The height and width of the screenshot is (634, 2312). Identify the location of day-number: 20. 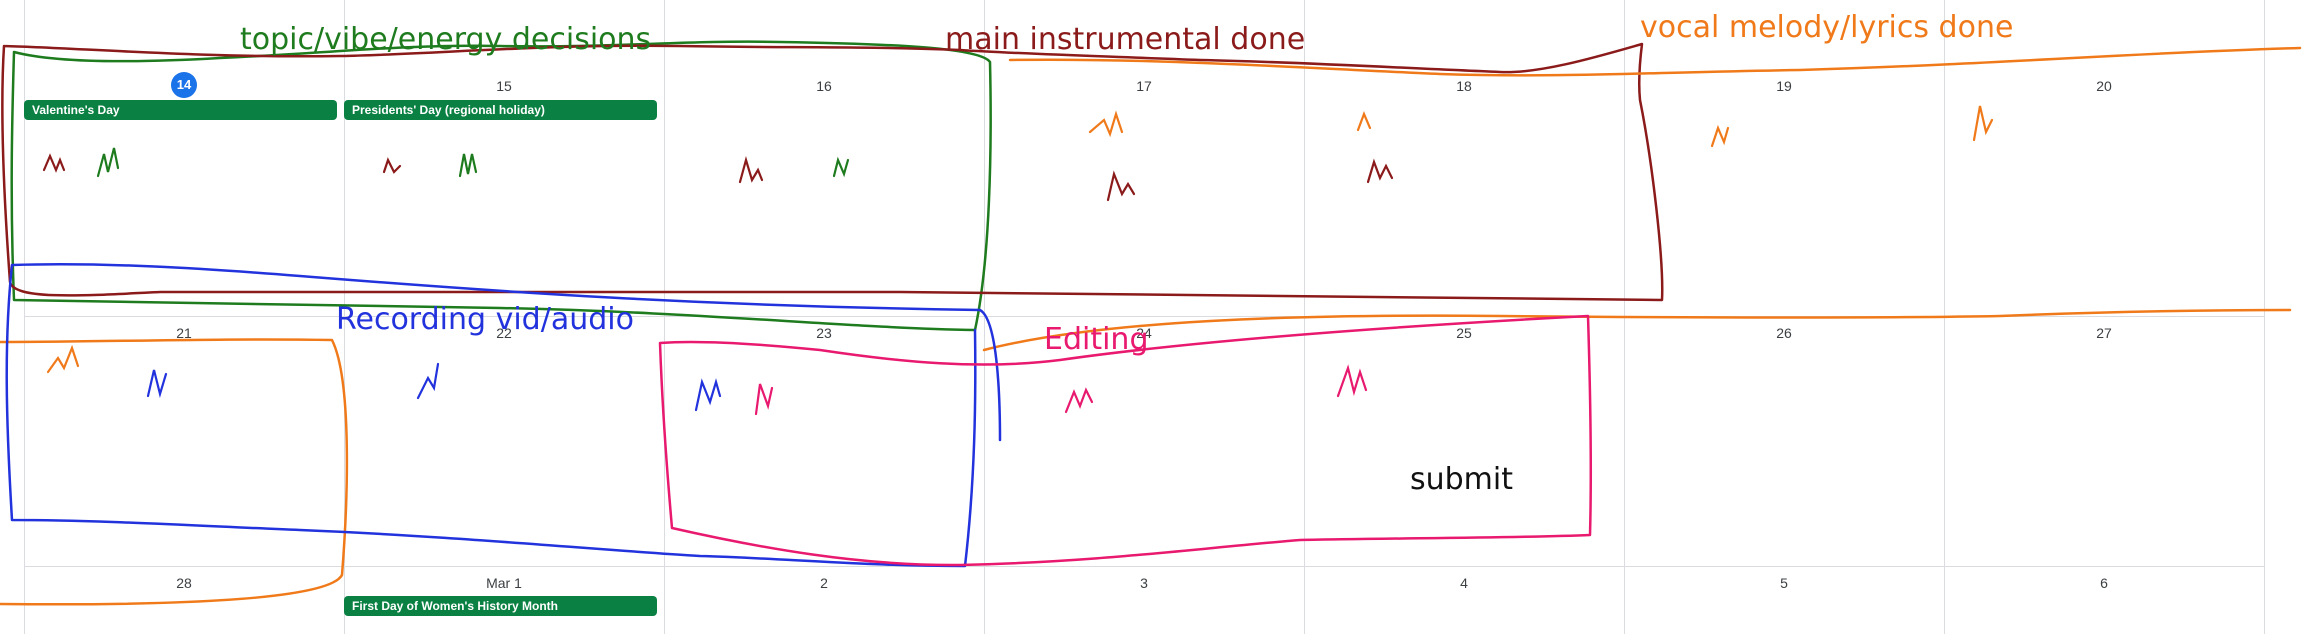
(2104, 86).